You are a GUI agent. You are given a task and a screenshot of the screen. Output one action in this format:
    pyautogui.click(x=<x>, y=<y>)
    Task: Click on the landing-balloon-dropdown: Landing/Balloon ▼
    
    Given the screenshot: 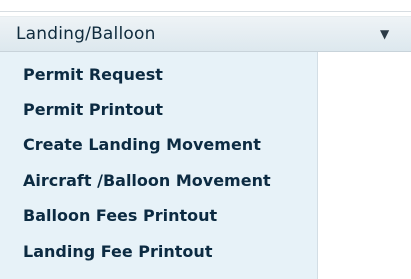 What is the action you would take?
    pyautogui.click(x=205, y=34)
    